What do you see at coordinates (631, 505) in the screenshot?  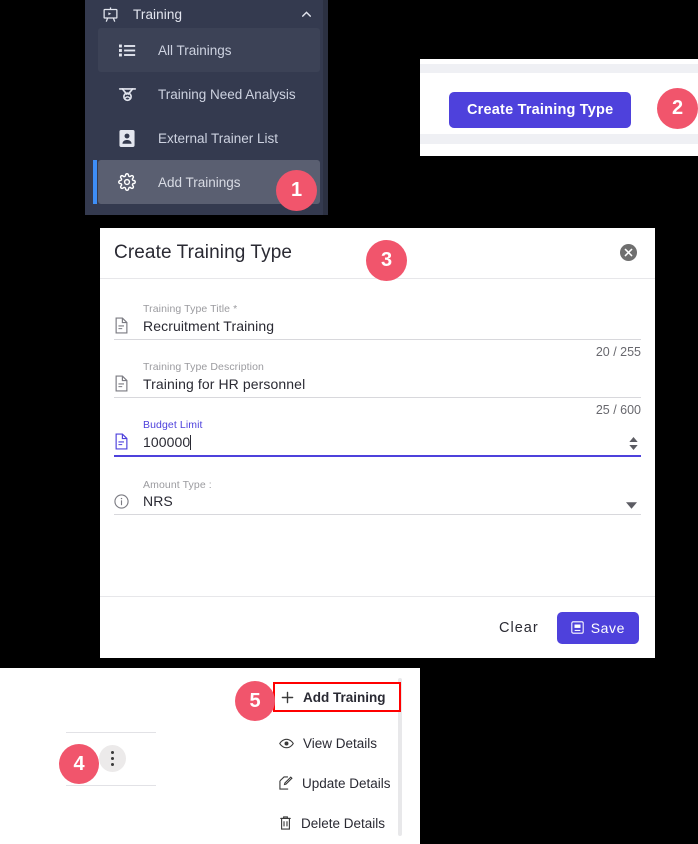 I see `chevron-down-icon` at bounding box center [631, 505].